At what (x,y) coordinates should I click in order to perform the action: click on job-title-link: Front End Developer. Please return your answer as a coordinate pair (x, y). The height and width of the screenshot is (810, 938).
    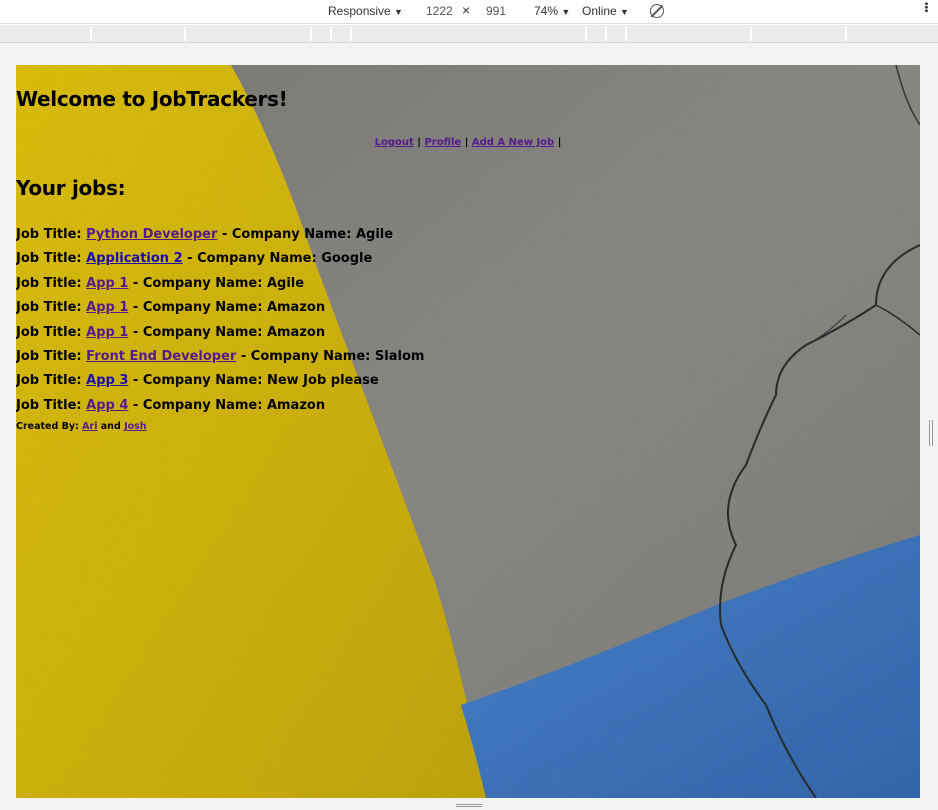
    Looking at the image, I should click on (161, 356).